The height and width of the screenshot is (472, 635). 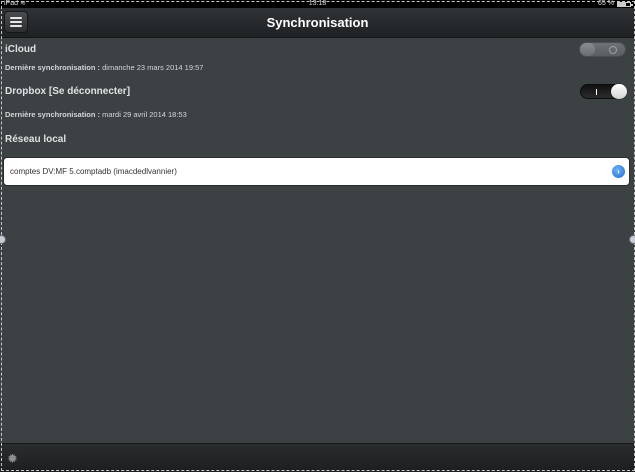 I want to click on toggle-off-indicator-icon, so click(x=613, y=50).